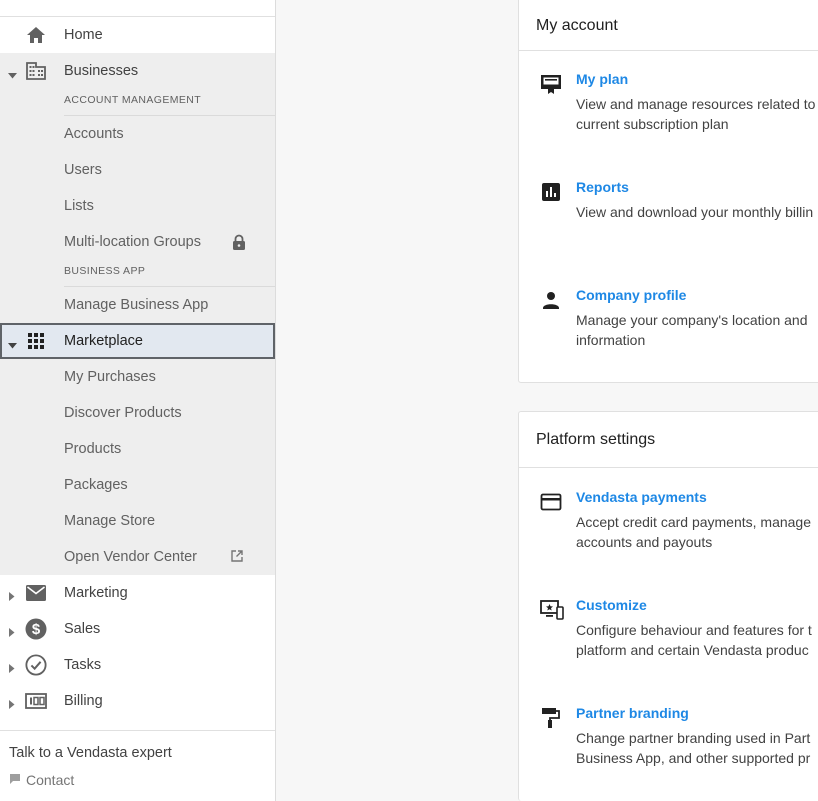 Image resolution: width=818 pixels, height=801 pixels. I want to click on description-line: View and manage resources related to, so click(696, 104).